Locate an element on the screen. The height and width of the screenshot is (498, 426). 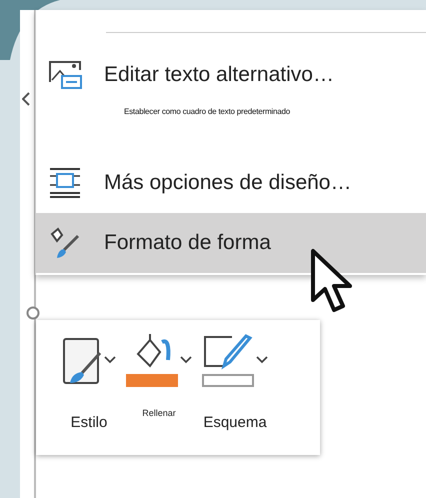
toolbar-button: Rellenar is located at coordinates (159, 394).